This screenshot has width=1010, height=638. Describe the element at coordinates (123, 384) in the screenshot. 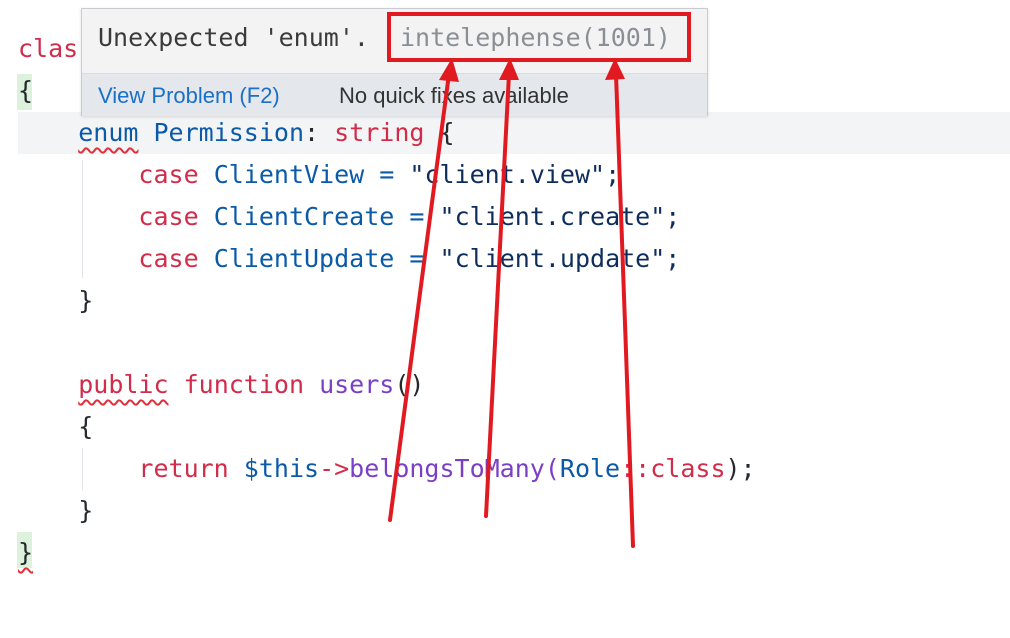

I see `public-keyword: public` at that location.